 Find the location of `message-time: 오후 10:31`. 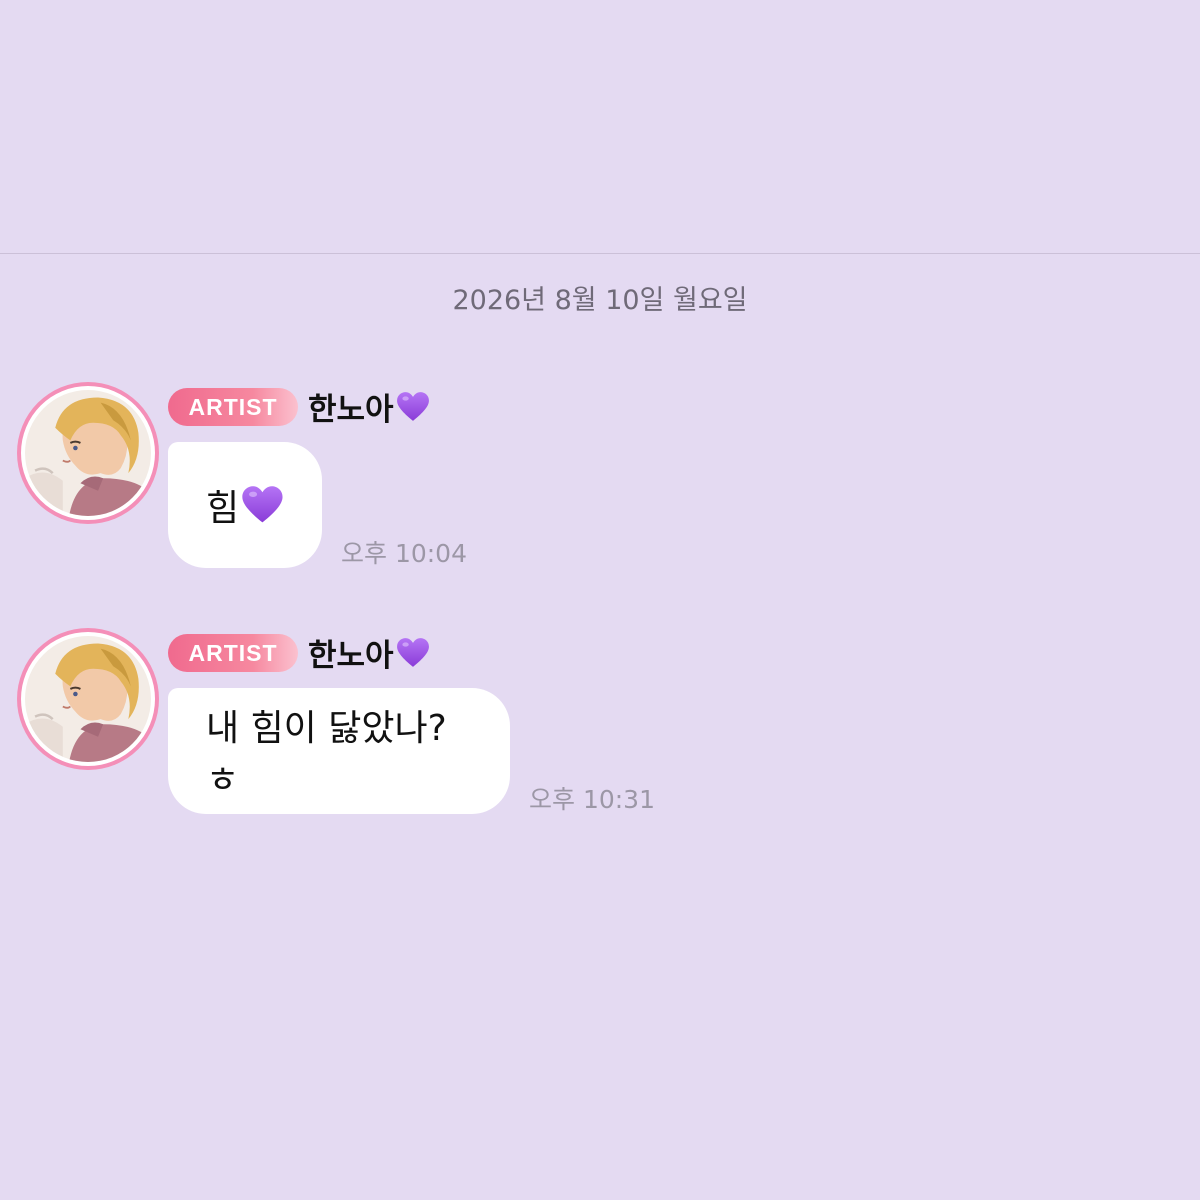

message-time: 오후 10:31 is located at coordinates (592, 799).